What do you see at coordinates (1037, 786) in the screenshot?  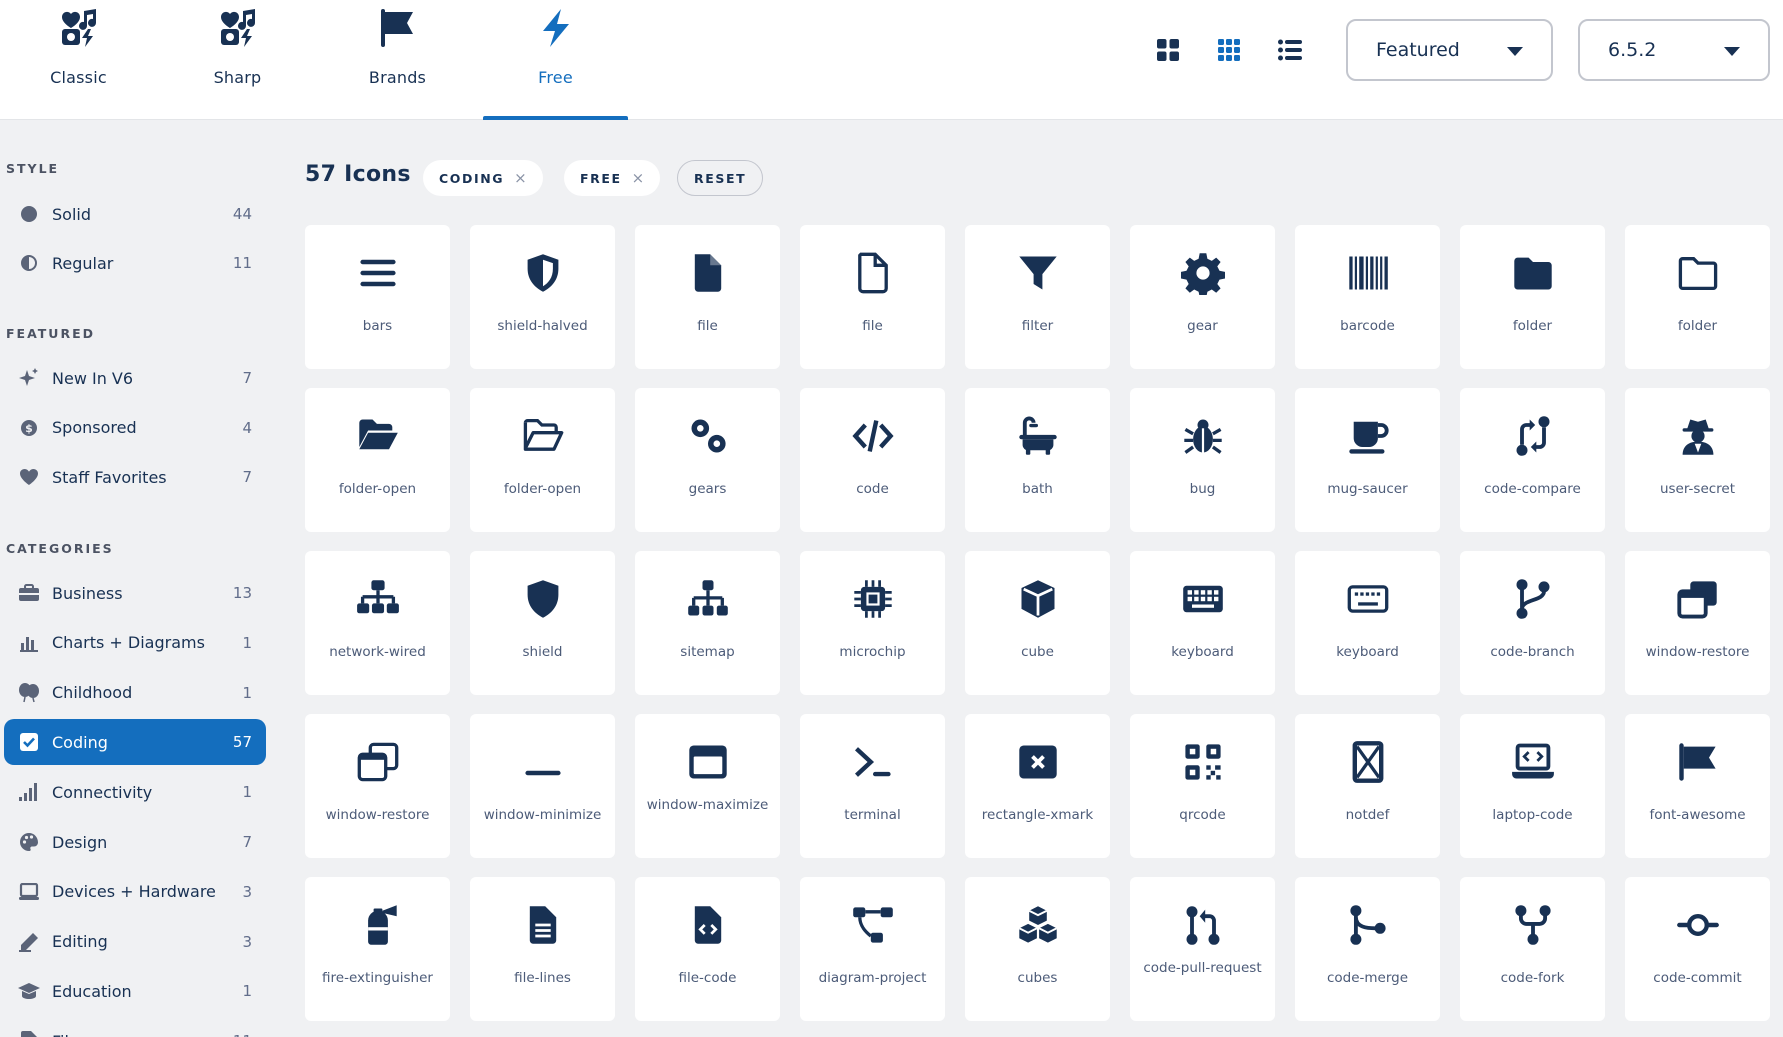 I see `icon-card-rectangle-xmark: rectangle-xmark` at bounding box center [1037, 786].